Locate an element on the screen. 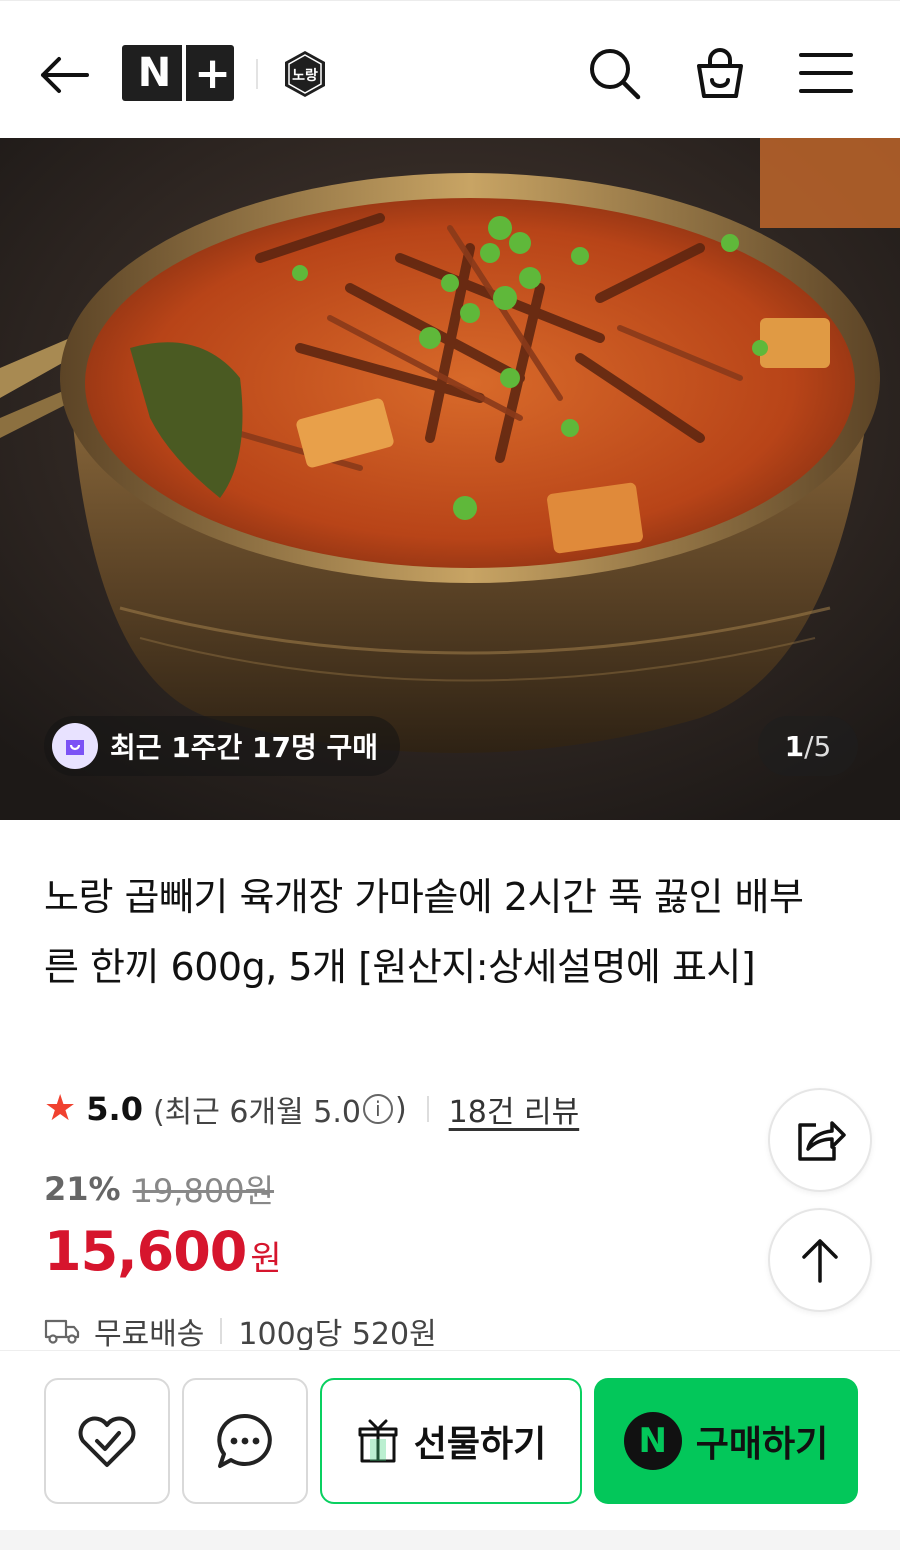  bottom-strip is located at coordinates (450, 1540).